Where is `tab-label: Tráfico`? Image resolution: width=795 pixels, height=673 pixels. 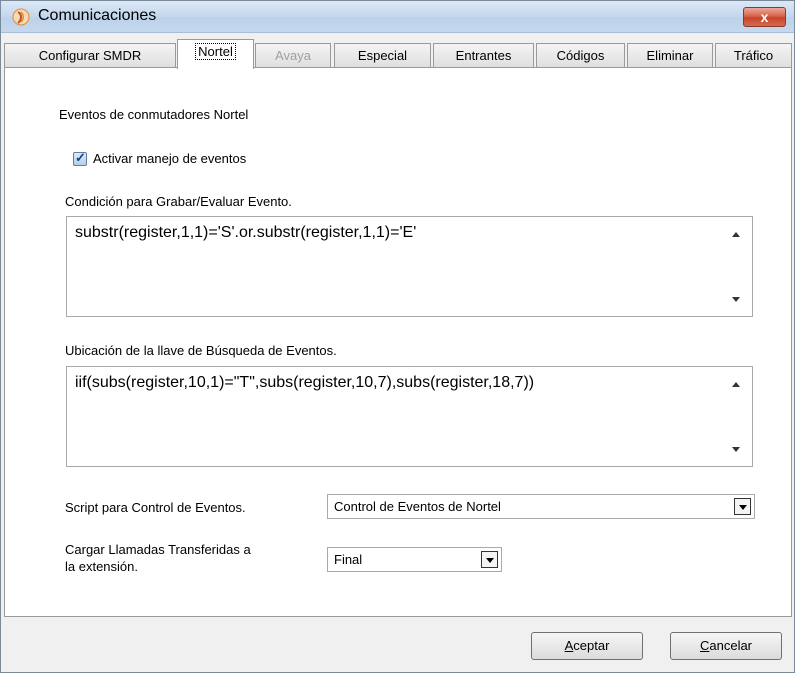
tab-label: Tráfico is located at coordinates (753, 55).